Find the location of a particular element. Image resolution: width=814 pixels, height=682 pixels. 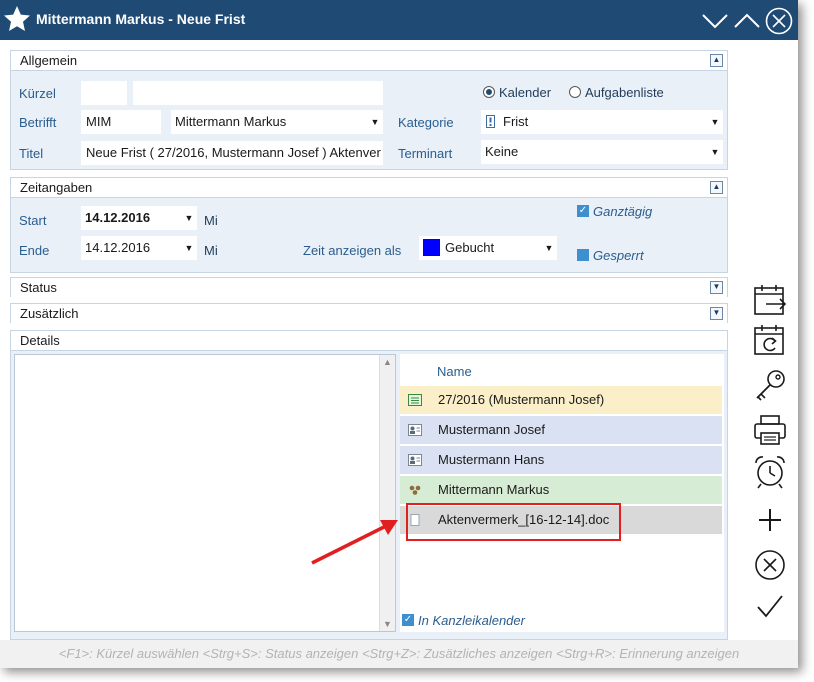

betrifft-code-input: MIM is located at coordinates (121, 122).